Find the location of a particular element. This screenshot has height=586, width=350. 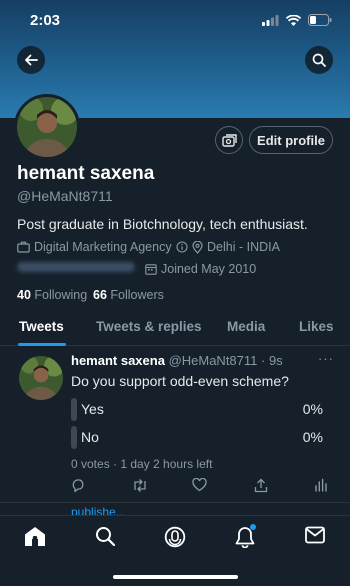

wifi-icon is located at coordinates (293, 20).